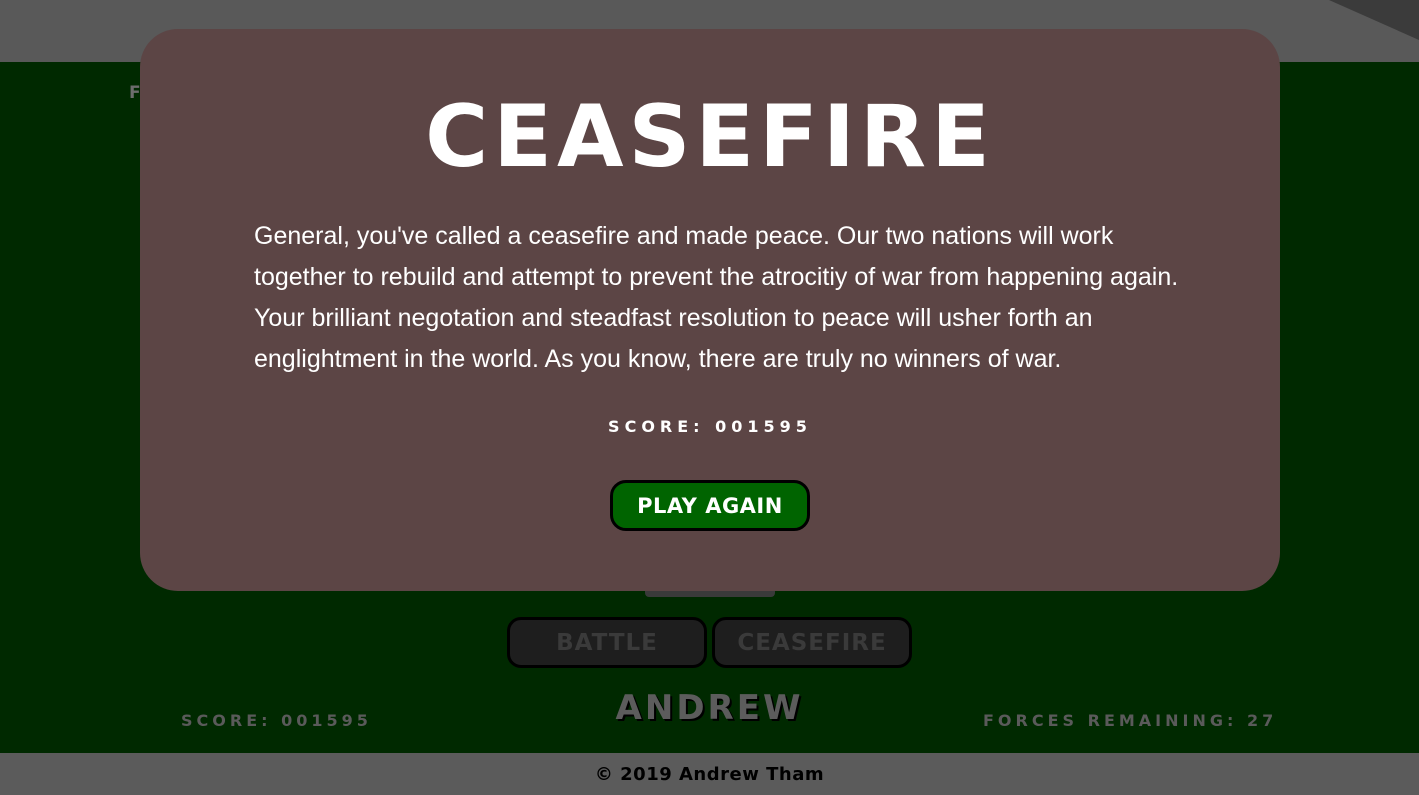  I want to click on battle-button: BATTLE, so click(607, 642).